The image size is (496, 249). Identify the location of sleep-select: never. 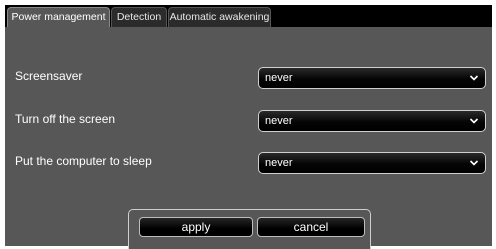
(372, 163).